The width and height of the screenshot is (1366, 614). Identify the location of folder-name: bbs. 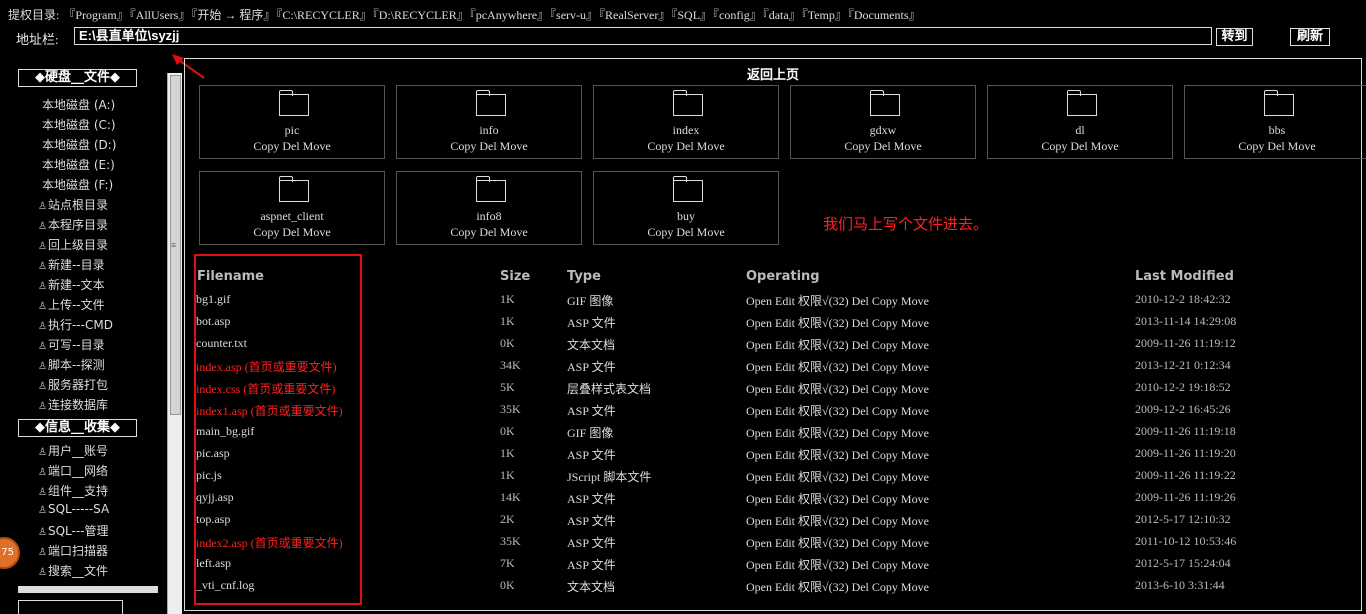
(1275, 130).